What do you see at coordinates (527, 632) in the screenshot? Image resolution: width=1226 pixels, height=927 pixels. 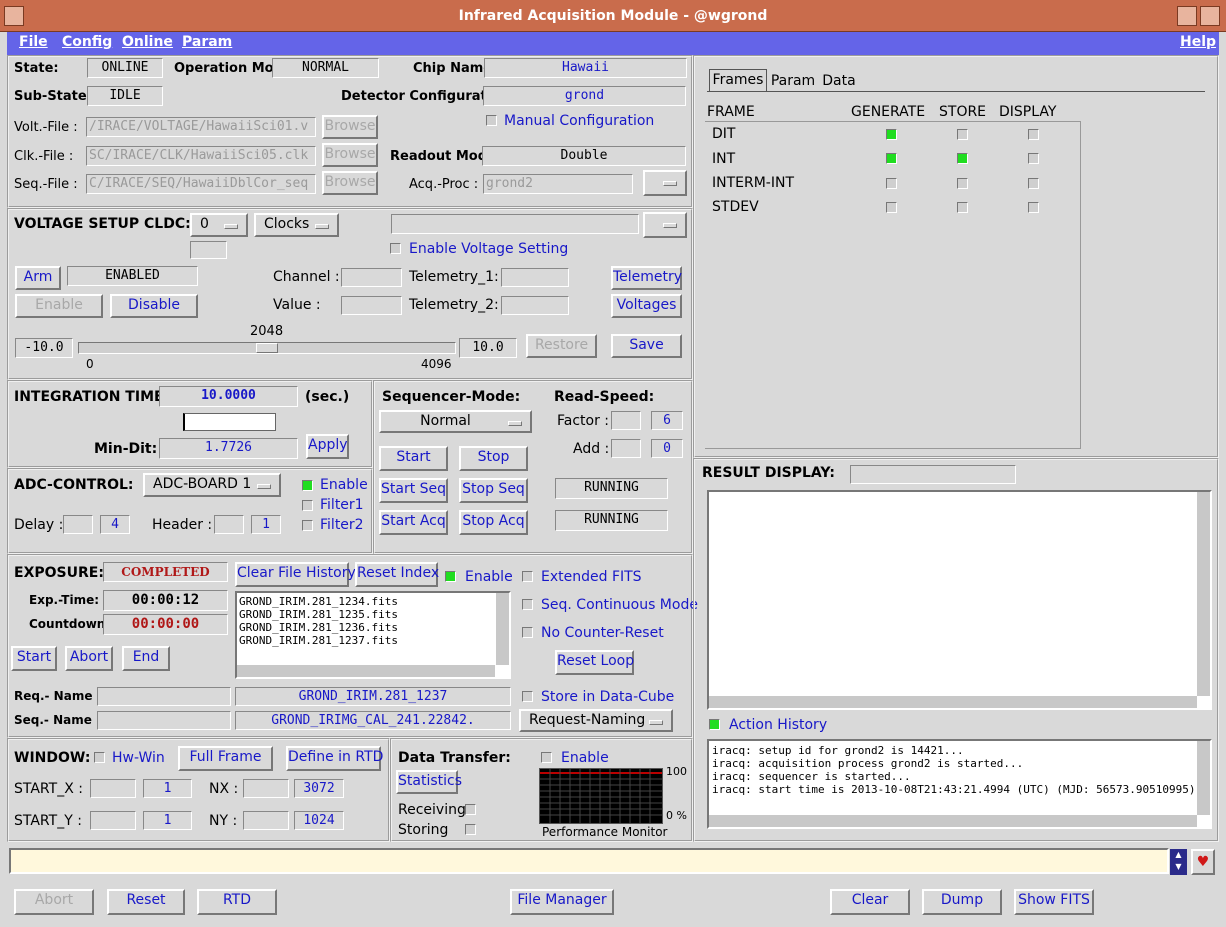 I see `no-counter-reset-checkbox` at bounding box center [527, 632].